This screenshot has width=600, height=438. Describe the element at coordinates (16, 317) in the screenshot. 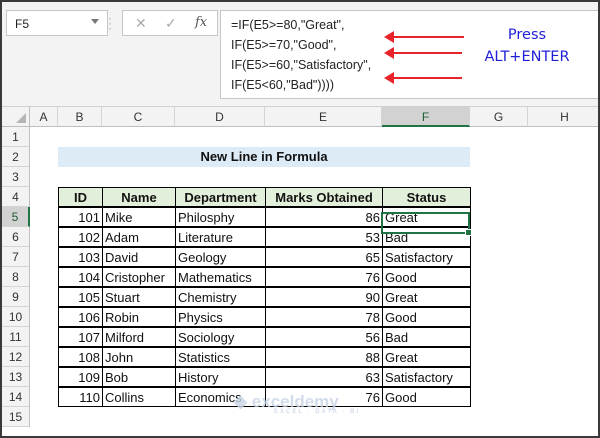

I see `row-header-10: 10` at that location.